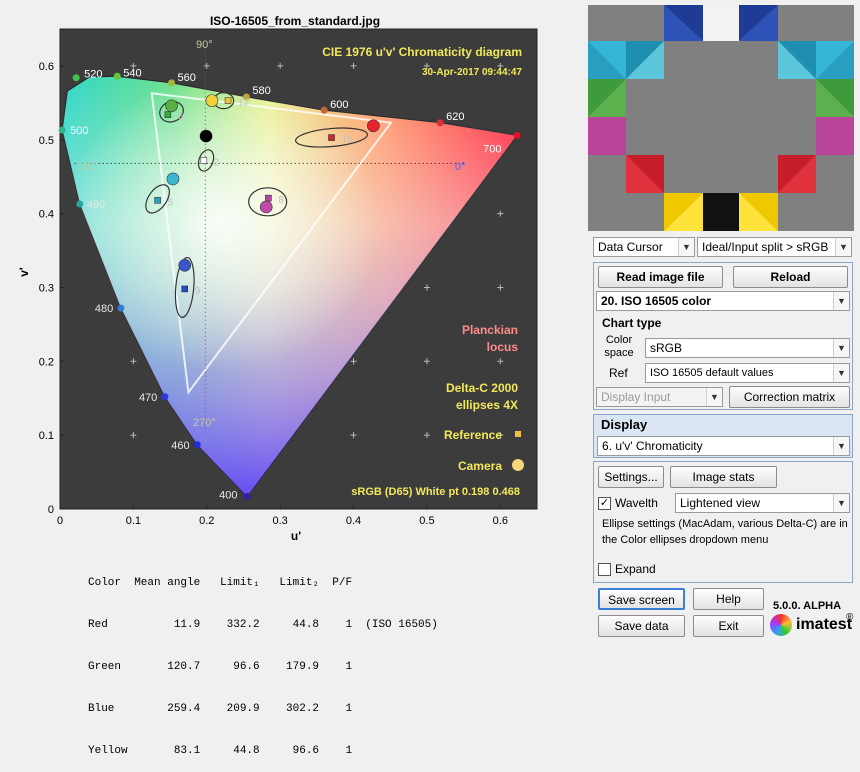 The width and height of the screenshot is (860, 772). I want to click on reference-label: 2, so click(217, 162).